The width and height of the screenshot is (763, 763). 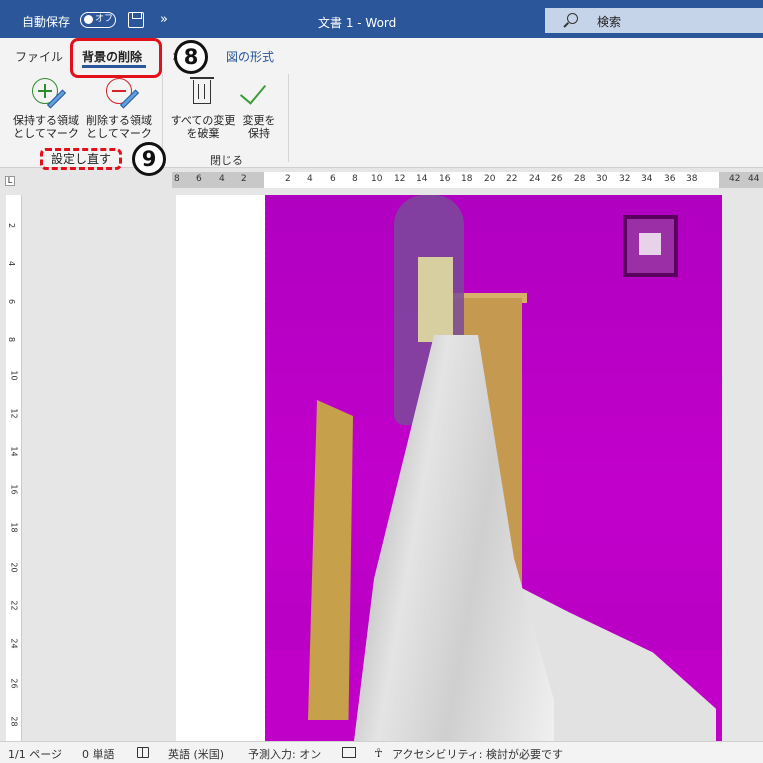 What do you see at coordinates (357, 23) in the screenshot?
I see `document-title: 文書 1 - Word` at bounding box center [357, 23].